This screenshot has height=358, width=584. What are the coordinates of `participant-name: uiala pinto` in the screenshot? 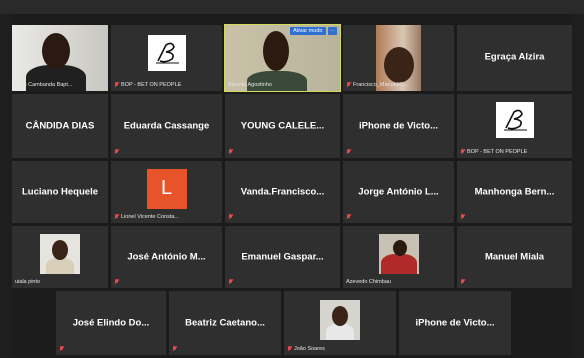 It's located at (28, 282).